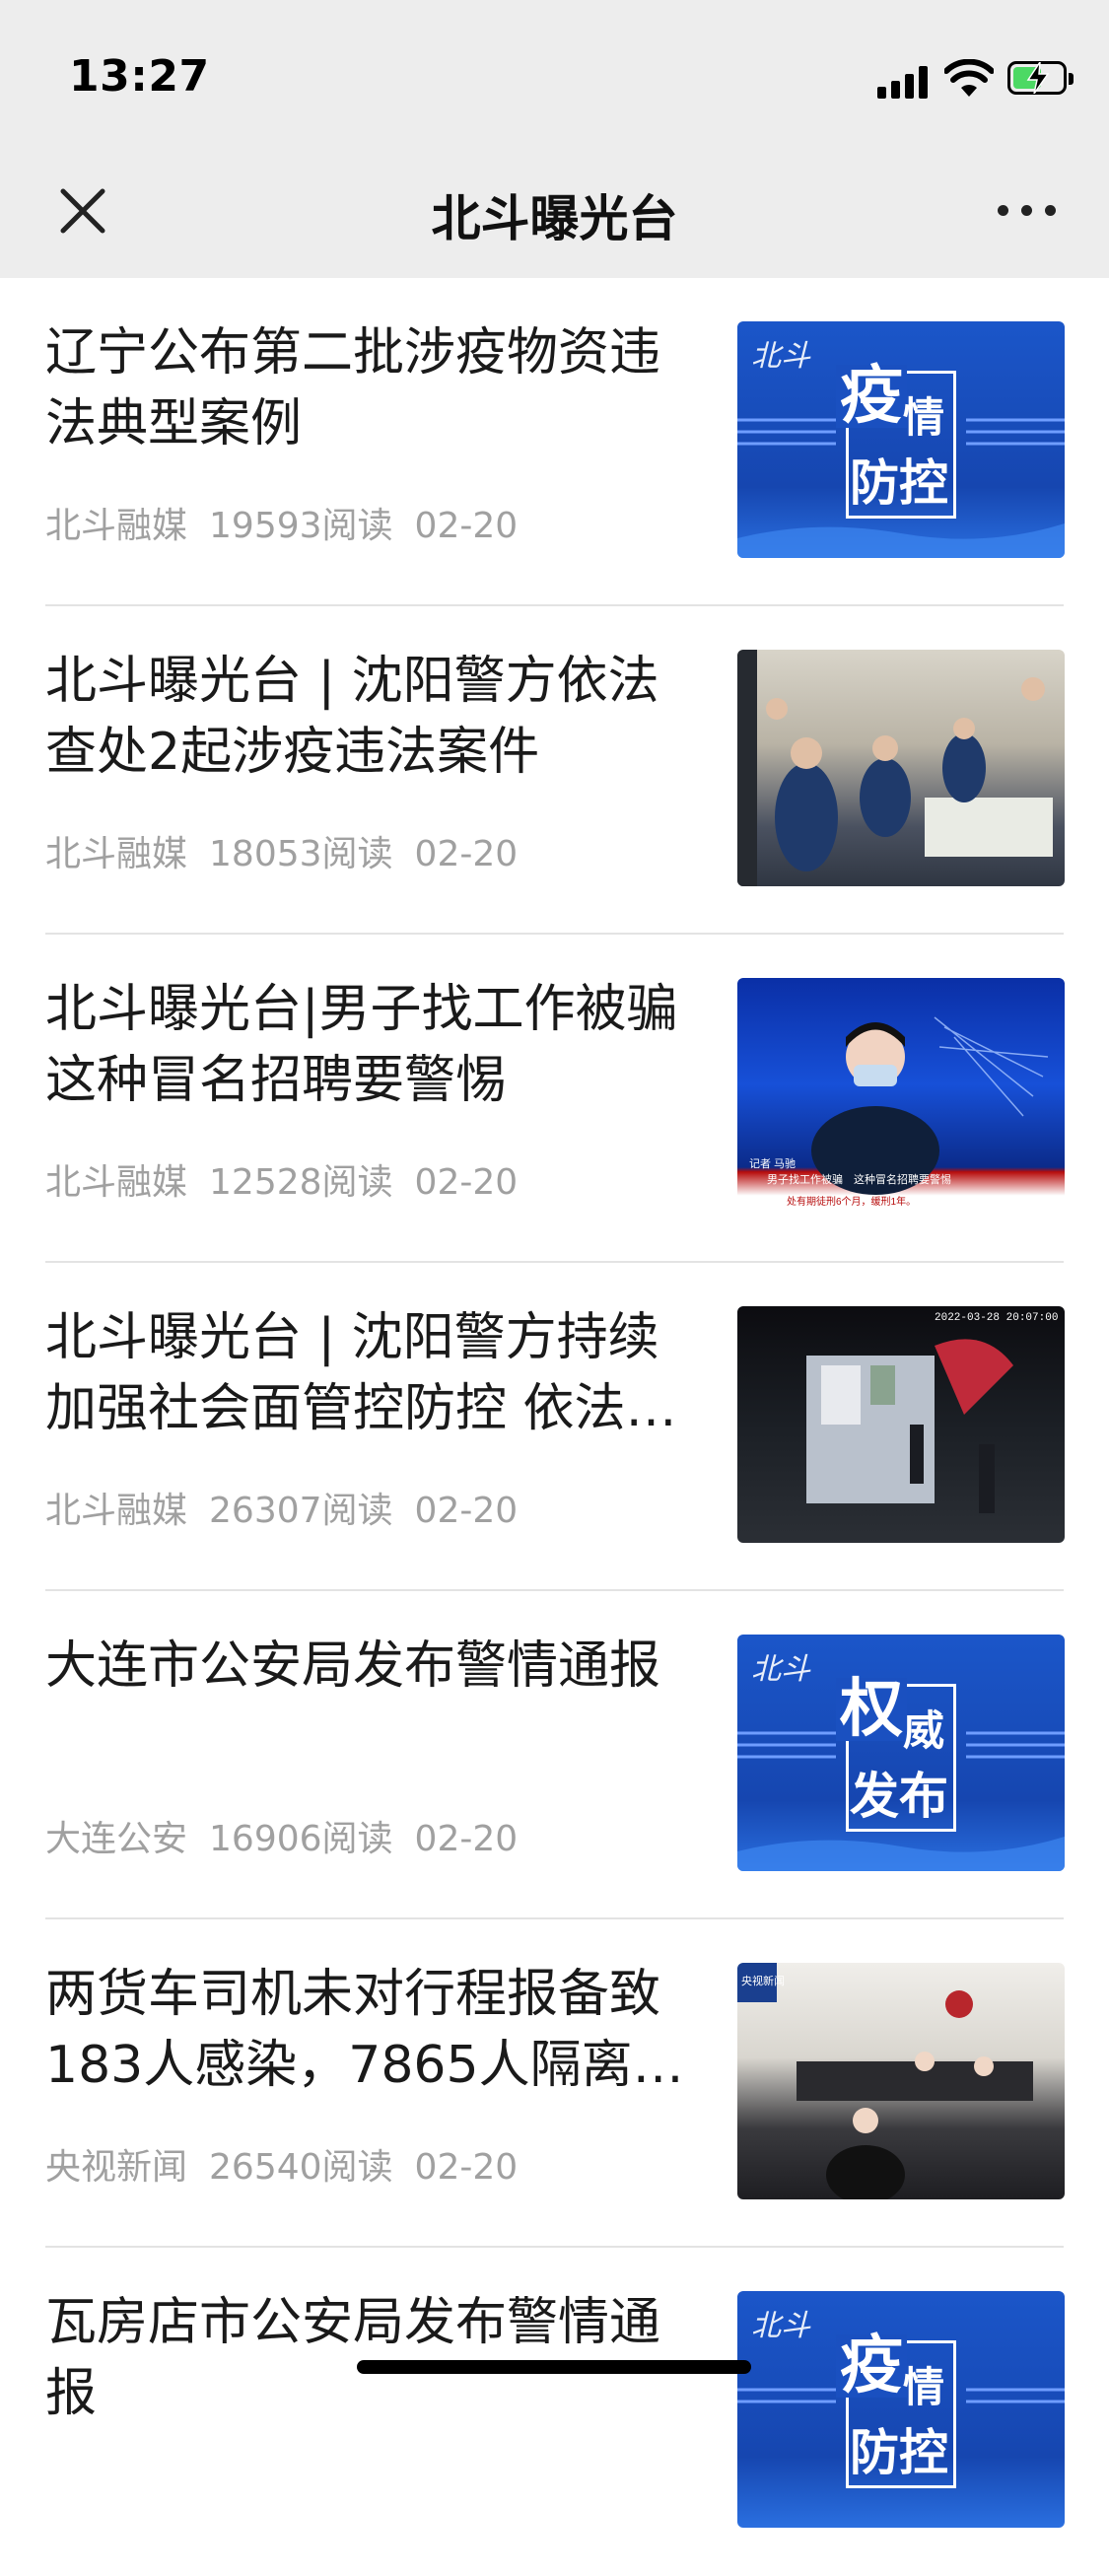 This screenshot has height=2576, width=1109. What do you see at coordinates (139, 77) in the screenshot?
I see `status-time: 13:27` at bounding box center [139, 77].